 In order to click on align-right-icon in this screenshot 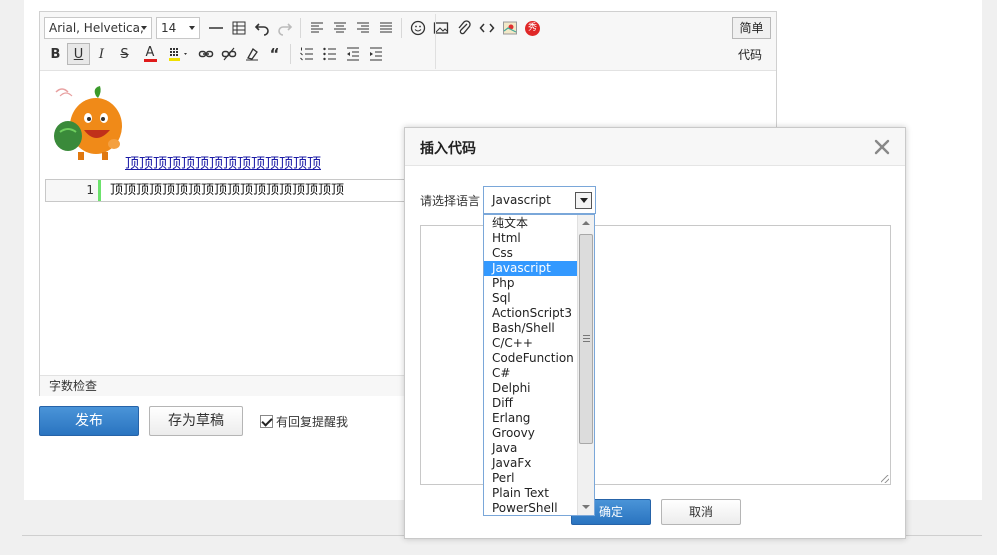, I will do `click(362, 28)`.